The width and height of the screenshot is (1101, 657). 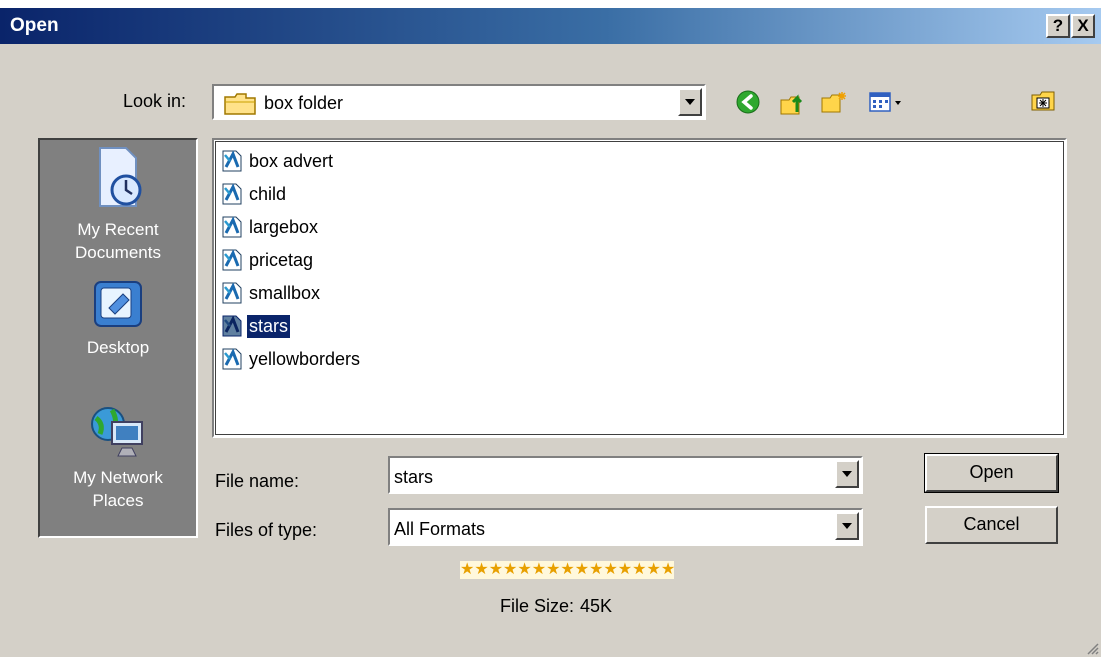 What do you see at coordinates (120, 177) in the screenshot?
I see `recent-documents-icon` at bounding box center [120, 177].